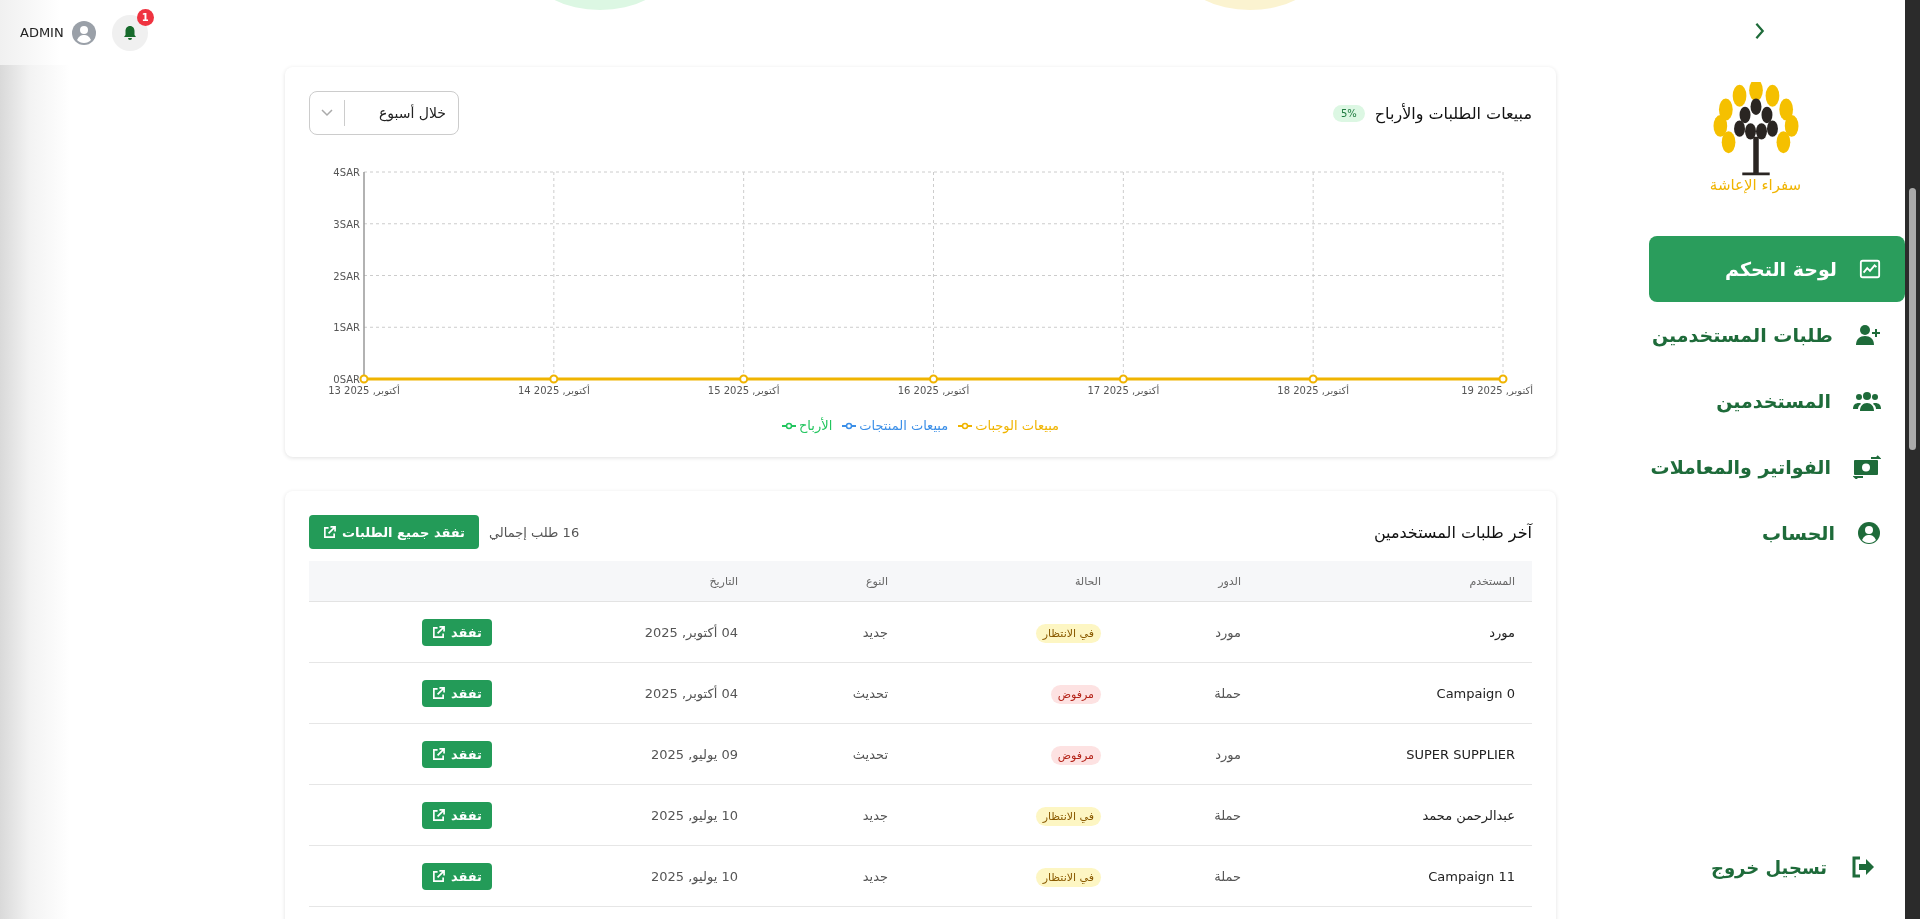  What do you see at coordinates (1017, 425) in the screenshot?
I see `legend-label: مبيعات الوجبات` at bounding box center [1017, 425].